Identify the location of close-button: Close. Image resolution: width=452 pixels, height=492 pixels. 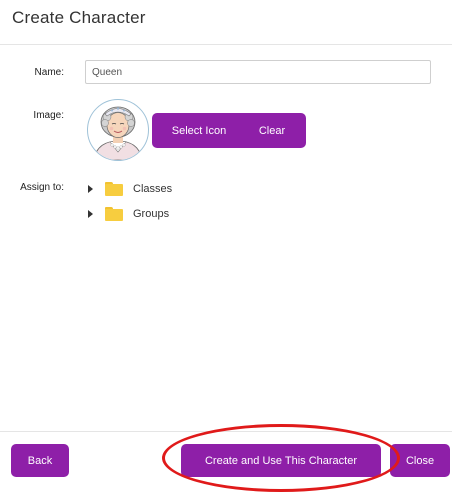
(420, 460).